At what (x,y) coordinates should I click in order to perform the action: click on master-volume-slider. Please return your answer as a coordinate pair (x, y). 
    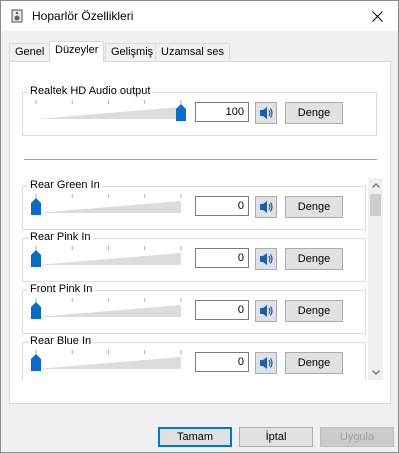
    Looking at the image, I should click on (111, 114).